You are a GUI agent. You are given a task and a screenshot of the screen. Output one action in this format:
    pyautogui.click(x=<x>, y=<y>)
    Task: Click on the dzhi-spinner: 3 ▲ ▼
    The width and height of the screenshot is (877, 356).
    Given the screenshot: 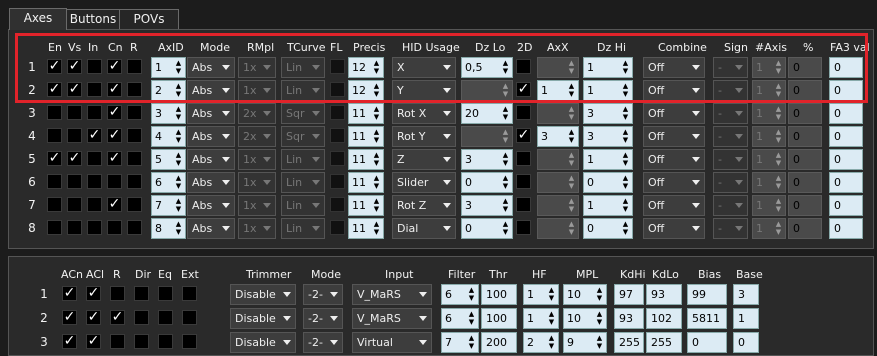 What is the action you would take?
    pyautogui.click(x=608, y=136)
    